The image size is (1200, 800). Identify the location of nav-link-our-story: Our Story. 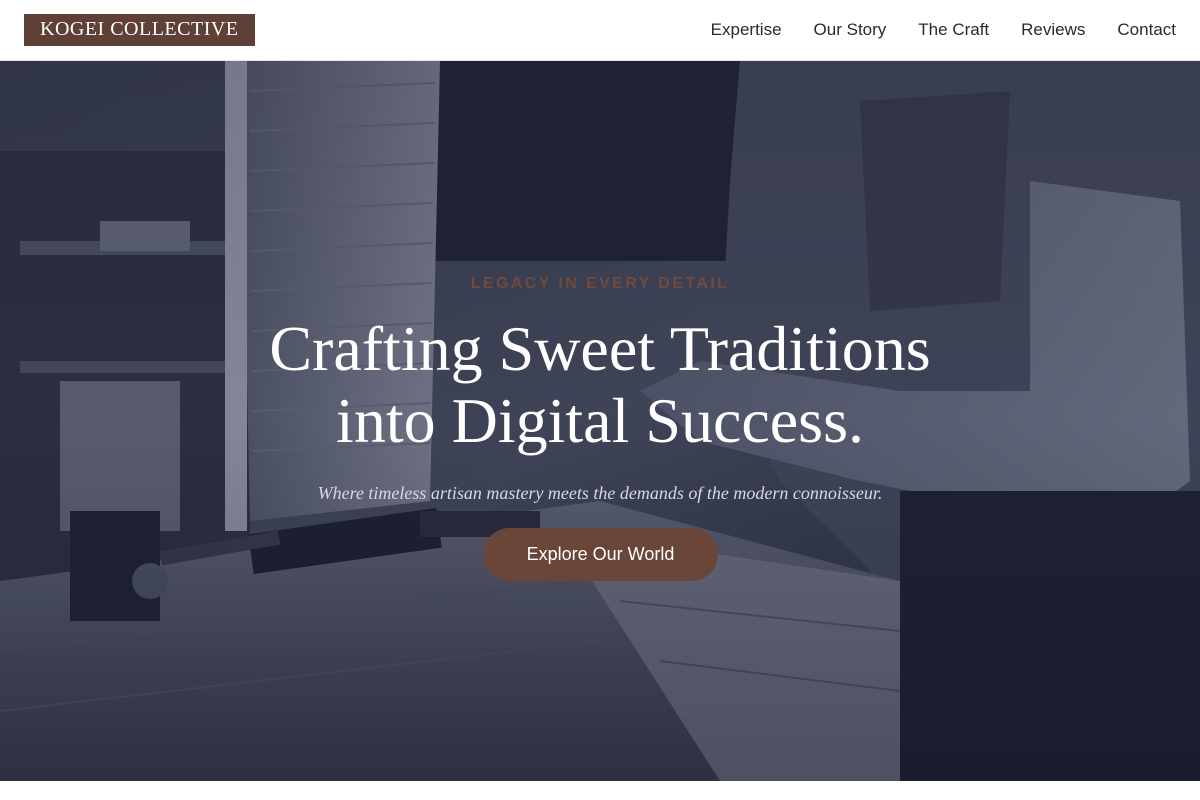
(850, 30).